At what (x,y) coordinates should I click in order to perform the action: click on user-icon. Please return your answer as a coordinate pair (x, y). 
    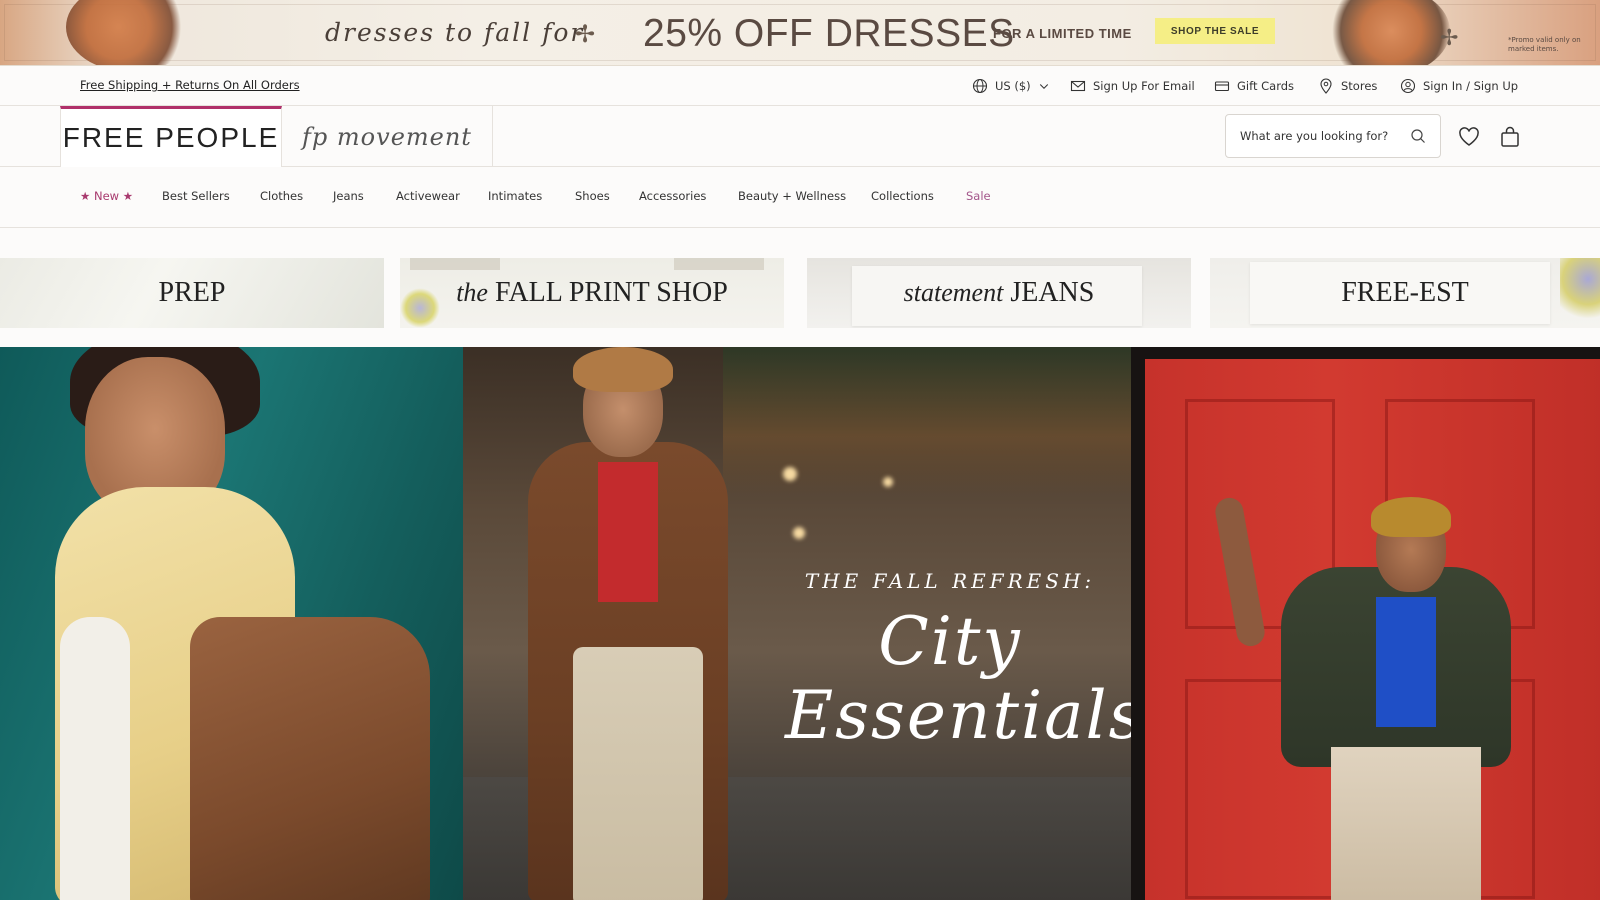
    Looking at the image, I should click on (1408, 86).